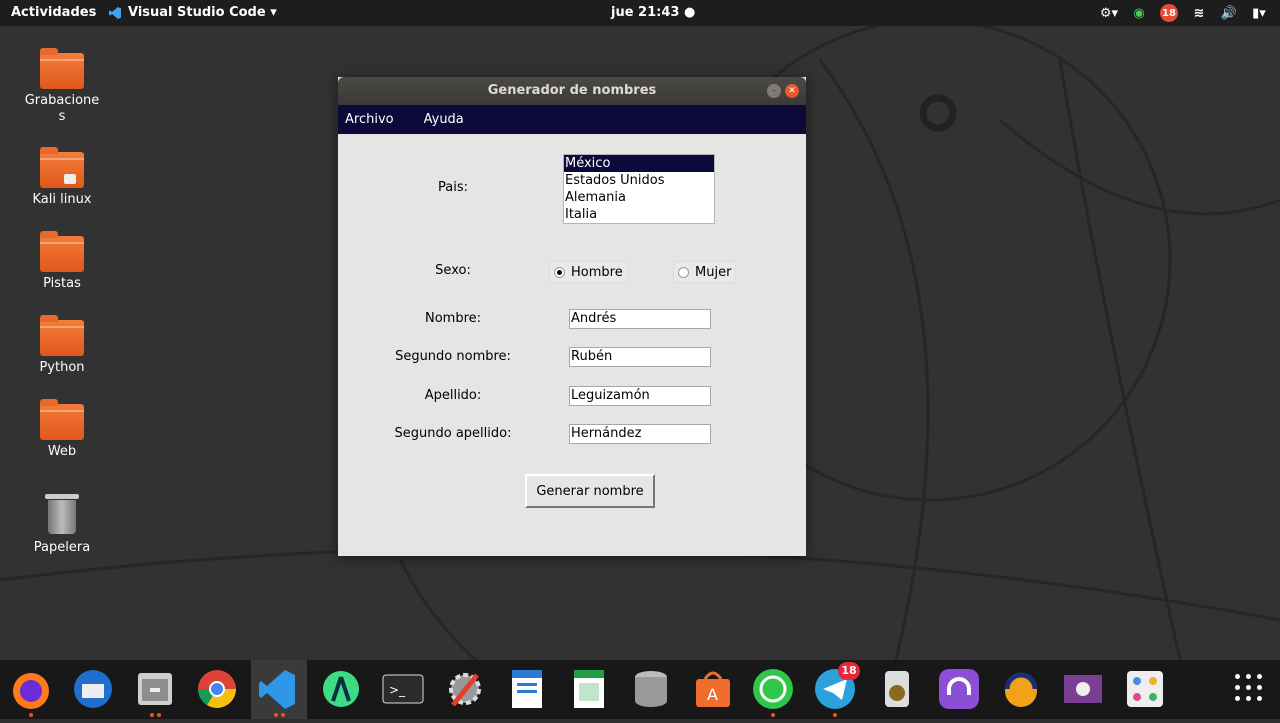  I want to click on writer-icon, so click(527, 689).